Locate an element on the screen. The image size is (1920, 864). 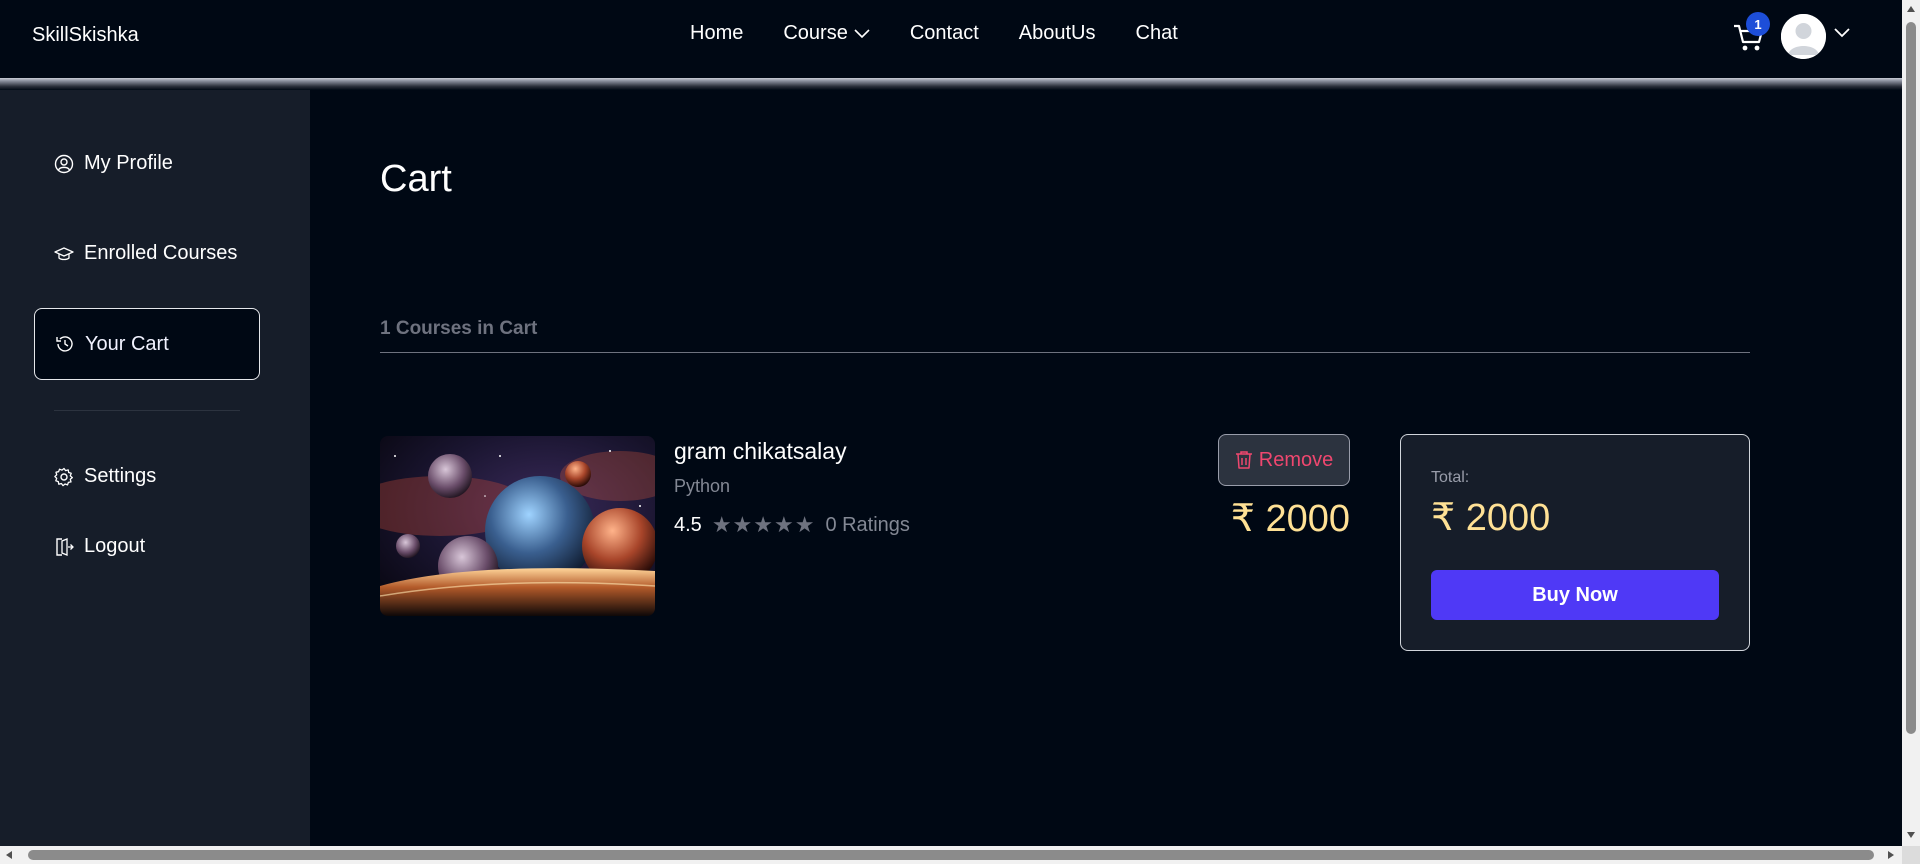
sidebar-item-enrolled-courses: Enrolled Courses is located at coordinates (145, 253).